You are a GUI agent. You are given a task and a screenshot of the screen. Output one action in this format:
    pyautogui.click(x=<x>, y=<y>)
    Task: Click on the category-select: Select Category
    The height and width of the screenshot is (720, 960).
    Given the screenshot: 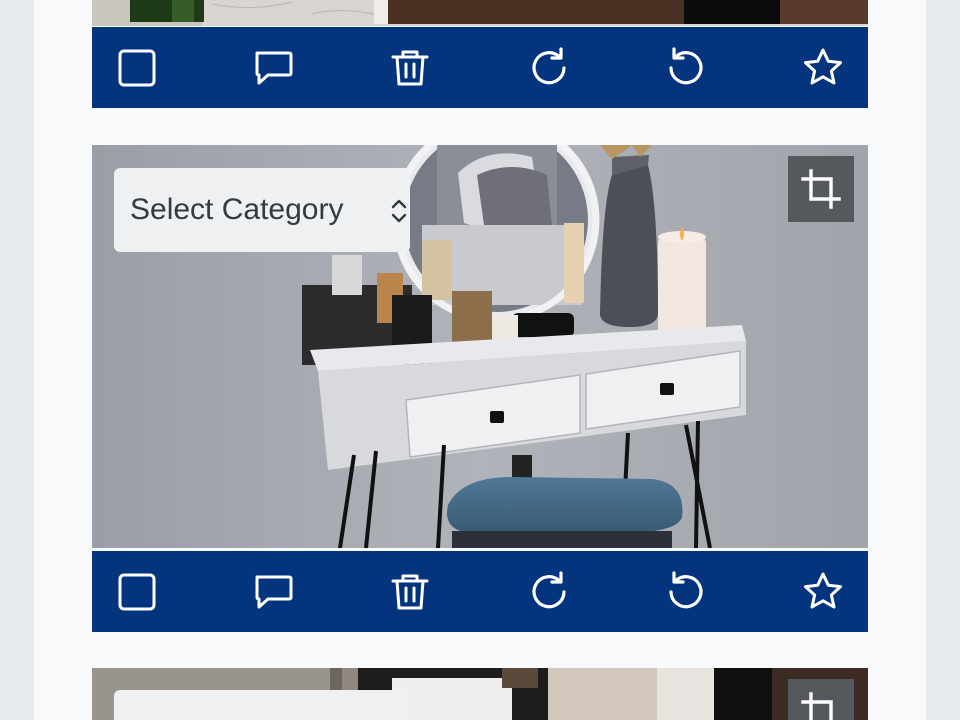 What is the action you would take?
    pyautogui.click(x=262, y=210)
    